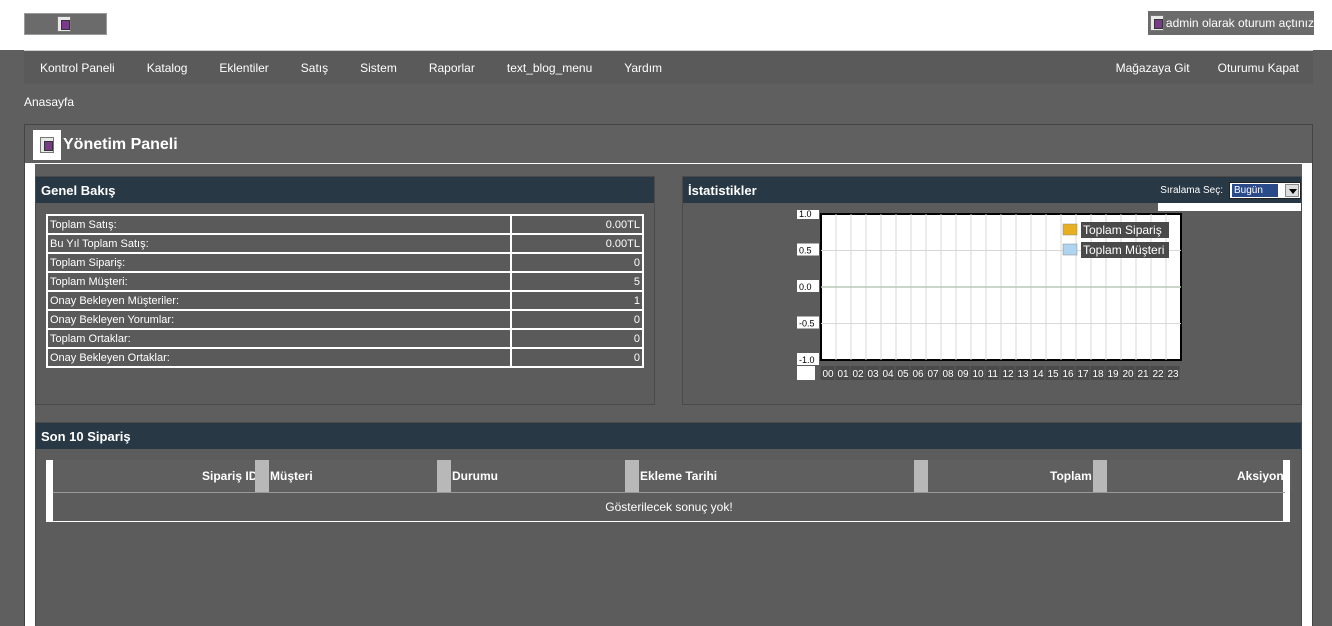 The height and width of the screenshot is (626, 1332). What do you see at coordinates (964, 374) in the screenshot?
I see `x-tick-label: 09` at bounding box center [964, 374].